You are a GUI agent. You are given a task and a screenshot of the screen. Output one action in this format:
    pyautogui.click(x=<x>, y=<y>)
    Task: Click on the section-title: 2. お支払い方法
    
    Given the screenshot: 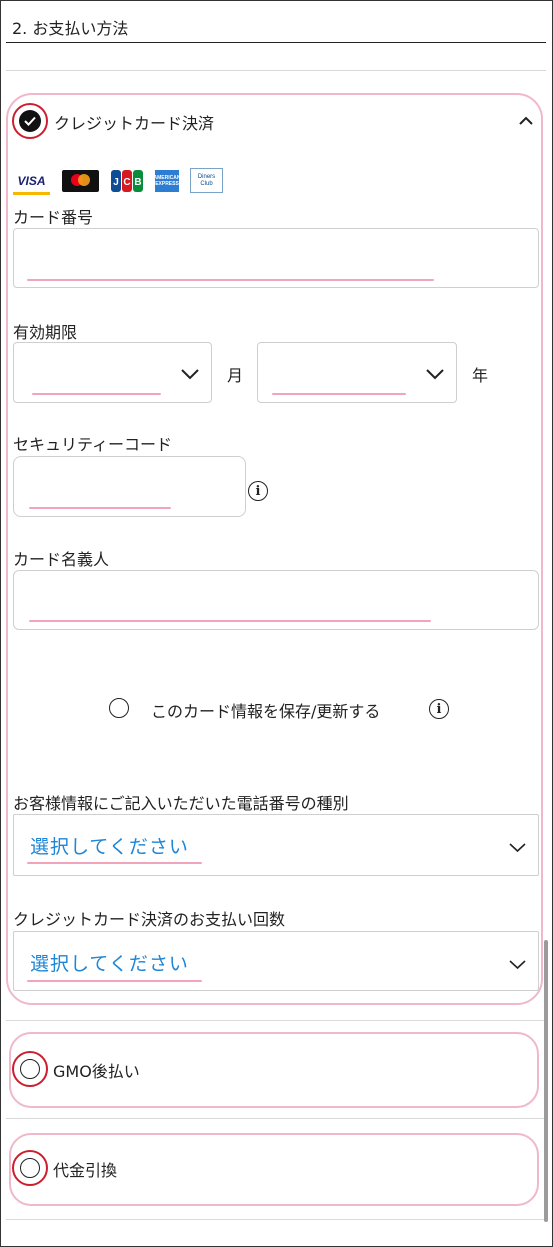 What is the action you would take?
    pyautogui.click(x=70, y=28)
    